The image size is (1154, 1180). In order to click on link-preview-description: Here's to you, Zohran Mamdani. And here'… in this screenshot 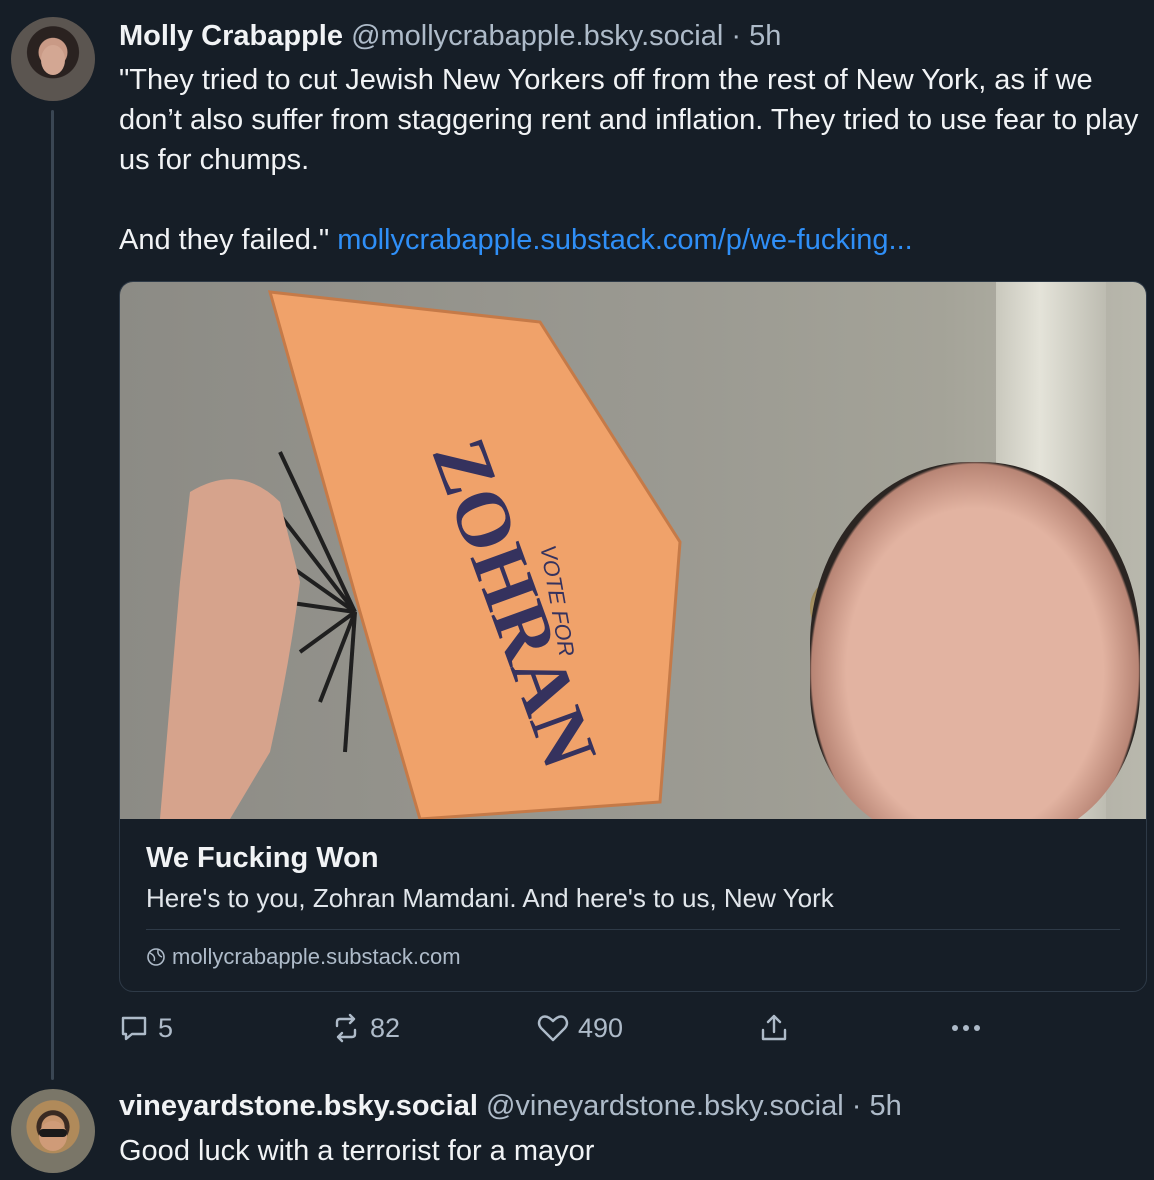, I will do `click(490, 898)`.